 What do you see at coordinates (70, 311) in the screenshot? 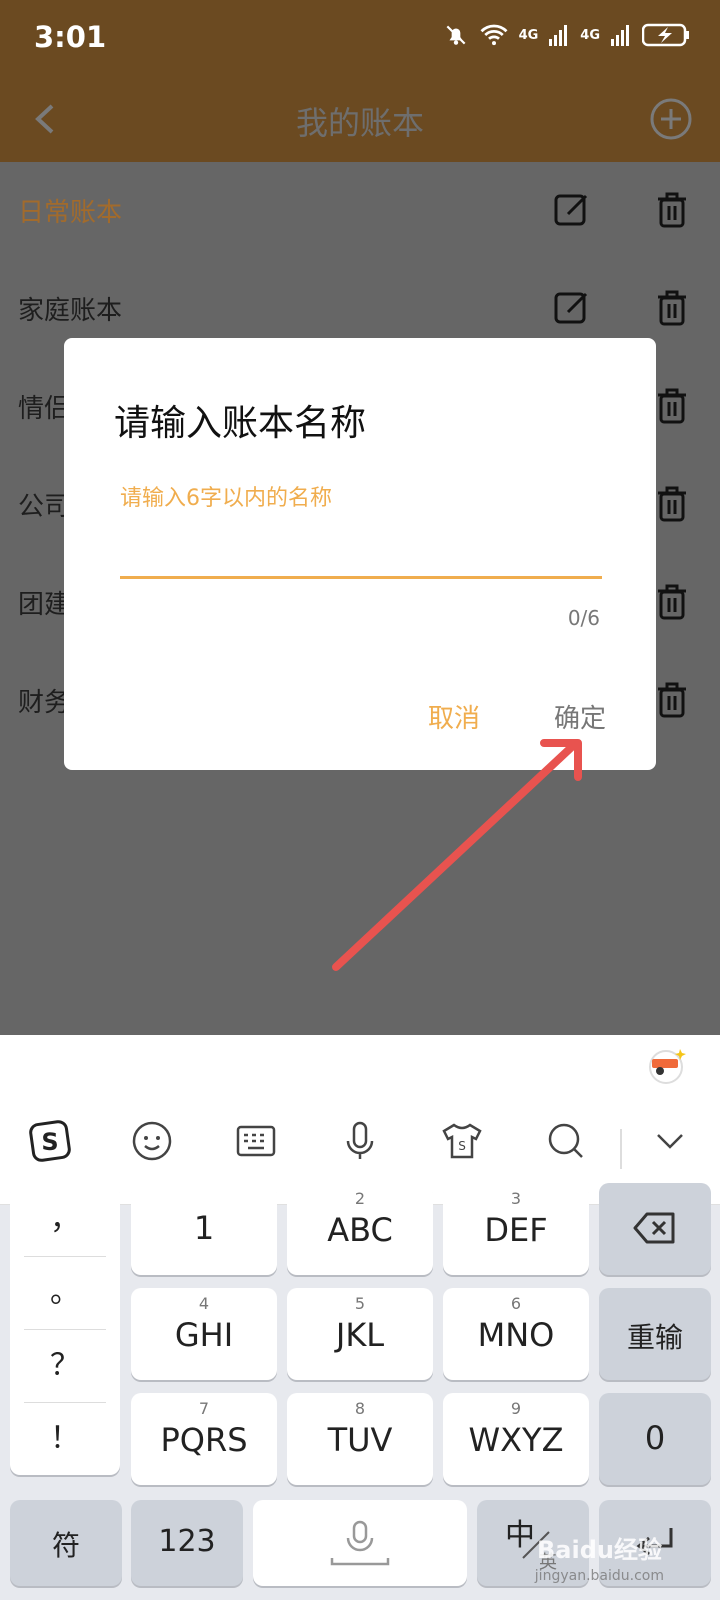
I see `book-label: 家庭账本` at bounding box center [70, 311].